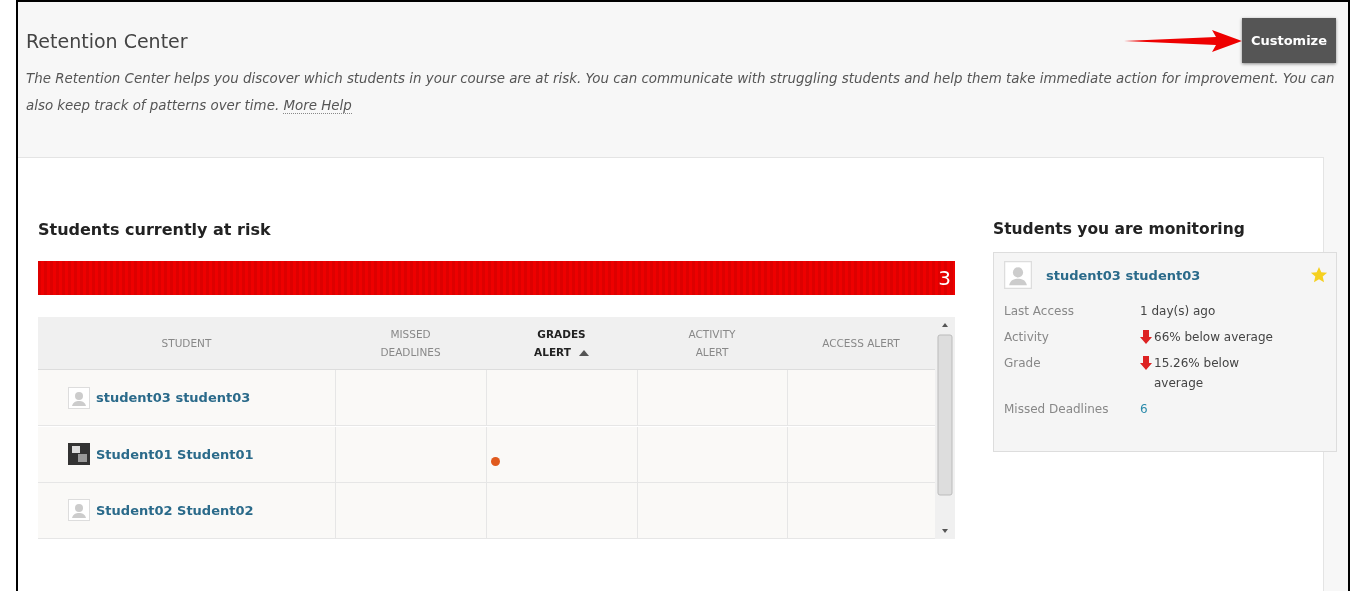 This screenshot has height=591, width=1372. What do you see at coordinates (1057, 409) in the screenshot?
I see `field-label: Missed Deadlines` at bounding box center [1057, 409].